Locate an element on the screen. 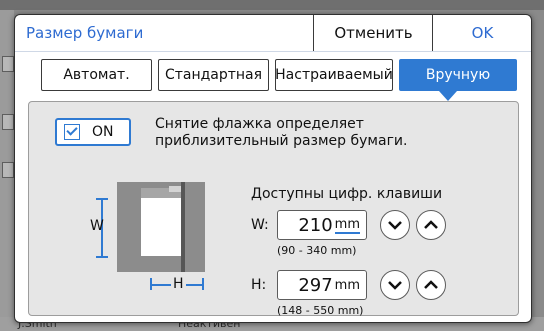 Image resolution: width=544 pixels, height=331 pixels. width-input: 210 mm is located at coordinates (322, 225).